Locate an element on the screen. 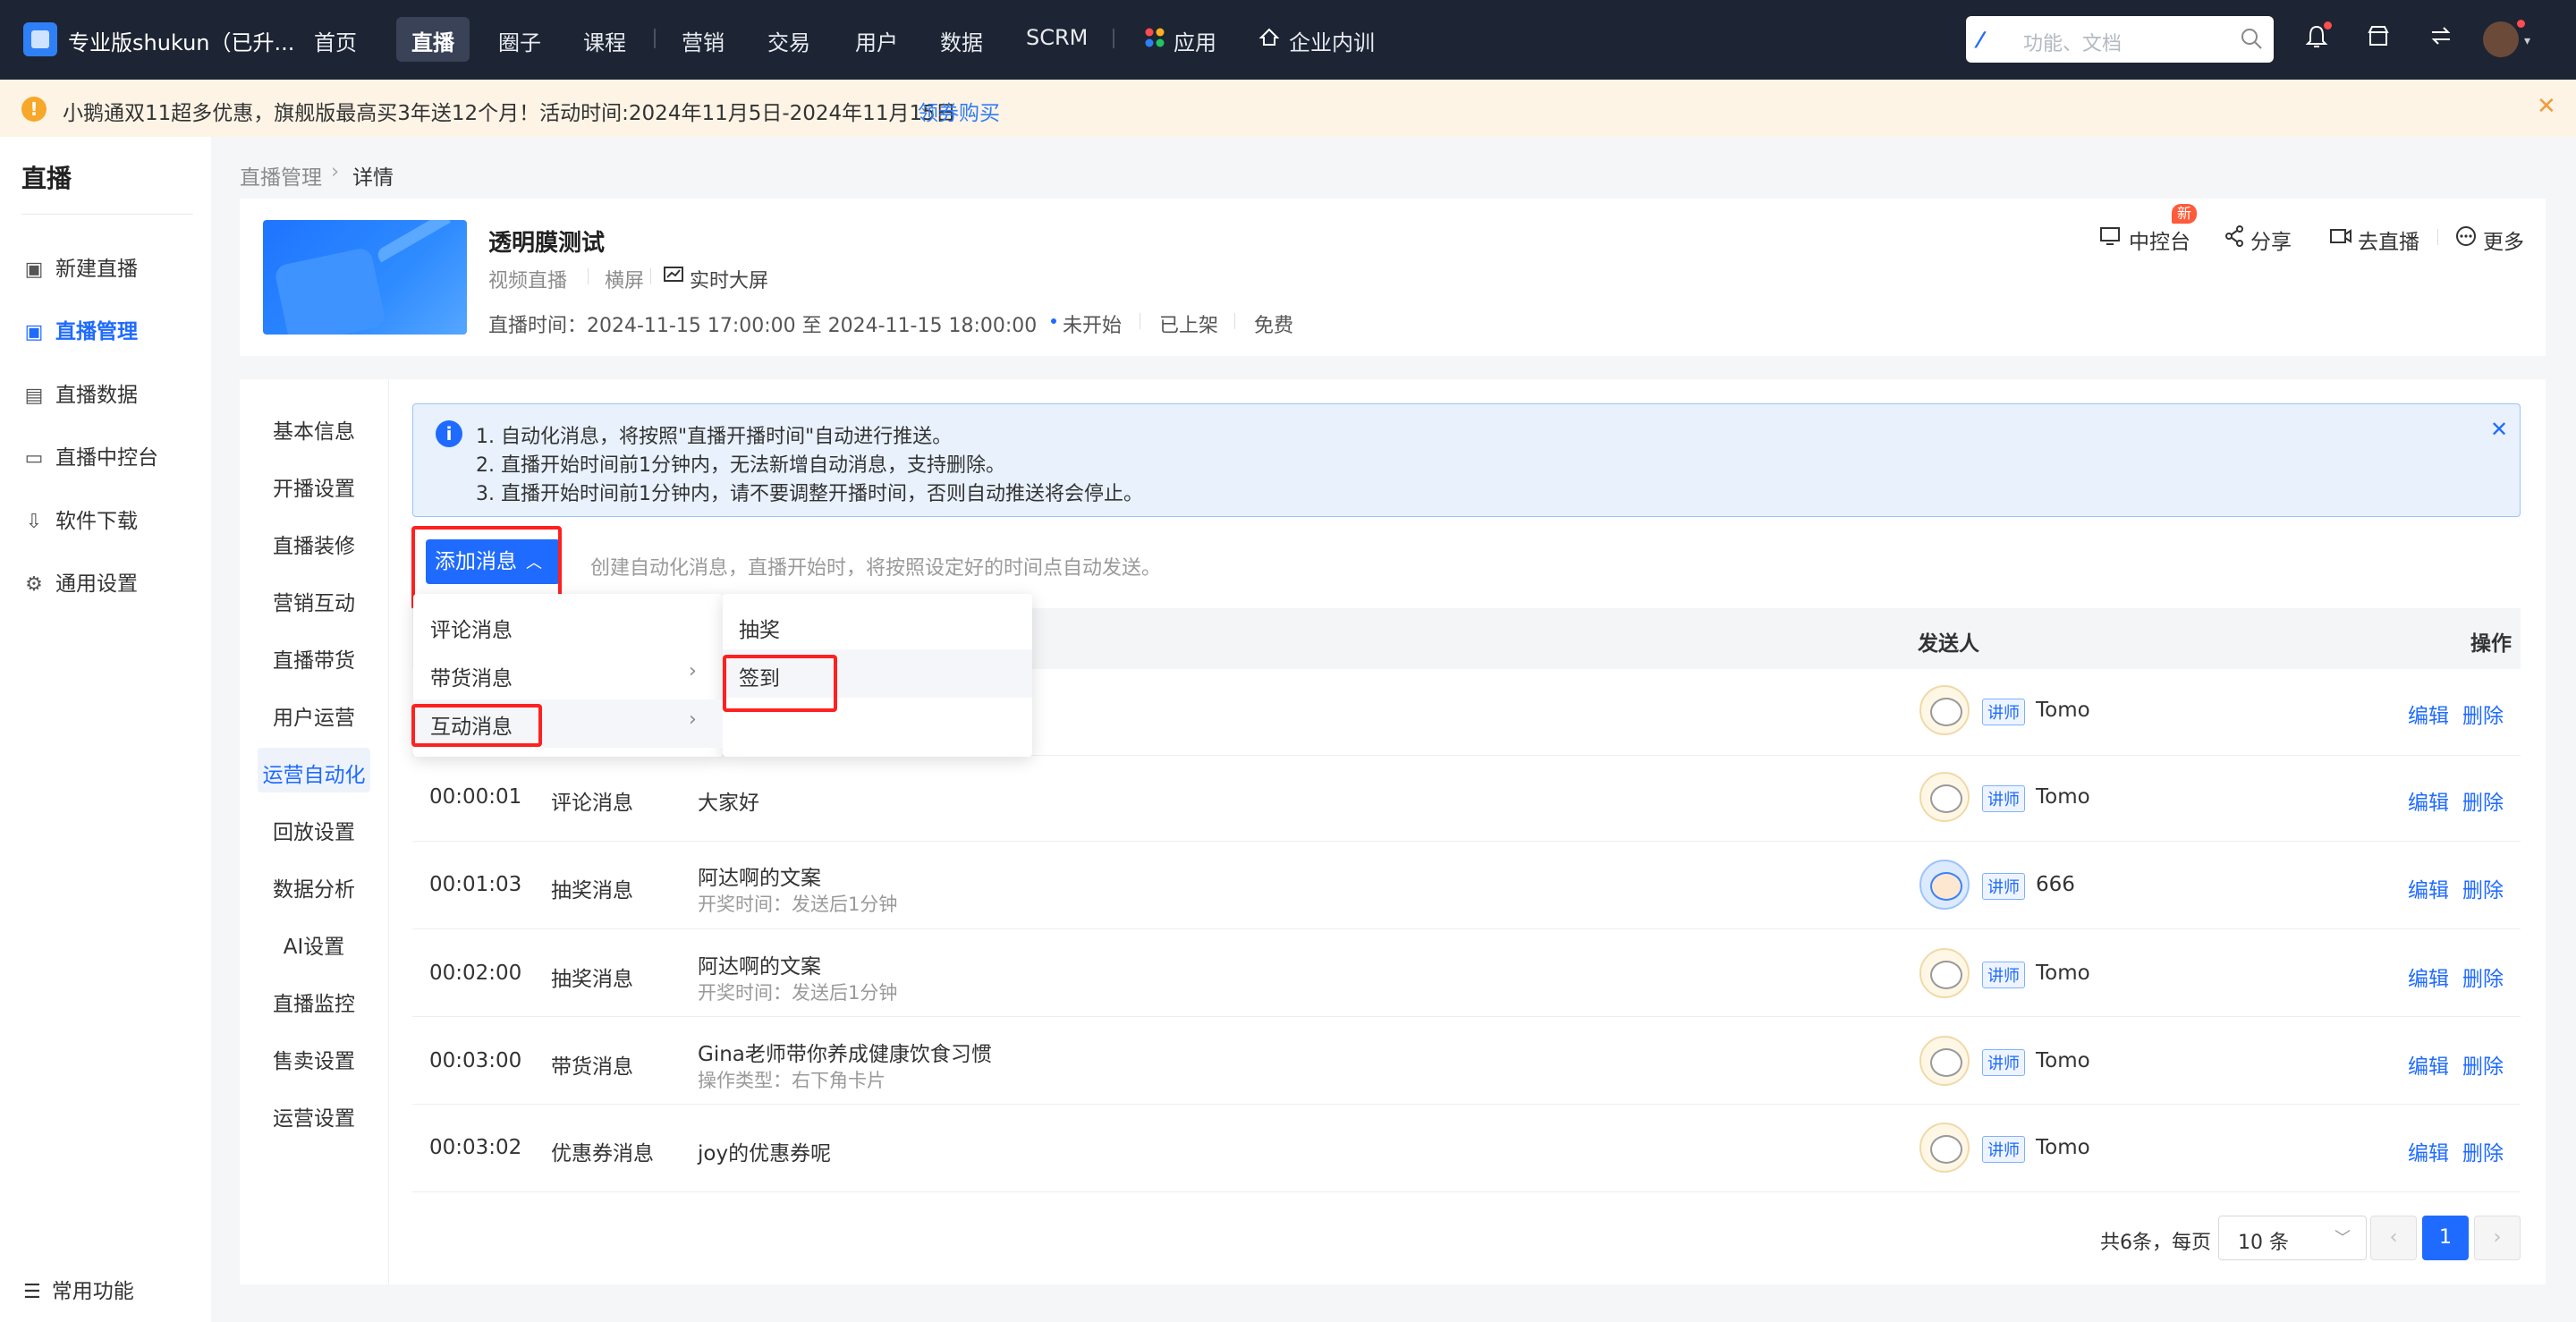 This screenshot has height=1322, width=2576. menu-item-goods: 带货消息 is located at coordinates (471, 676).